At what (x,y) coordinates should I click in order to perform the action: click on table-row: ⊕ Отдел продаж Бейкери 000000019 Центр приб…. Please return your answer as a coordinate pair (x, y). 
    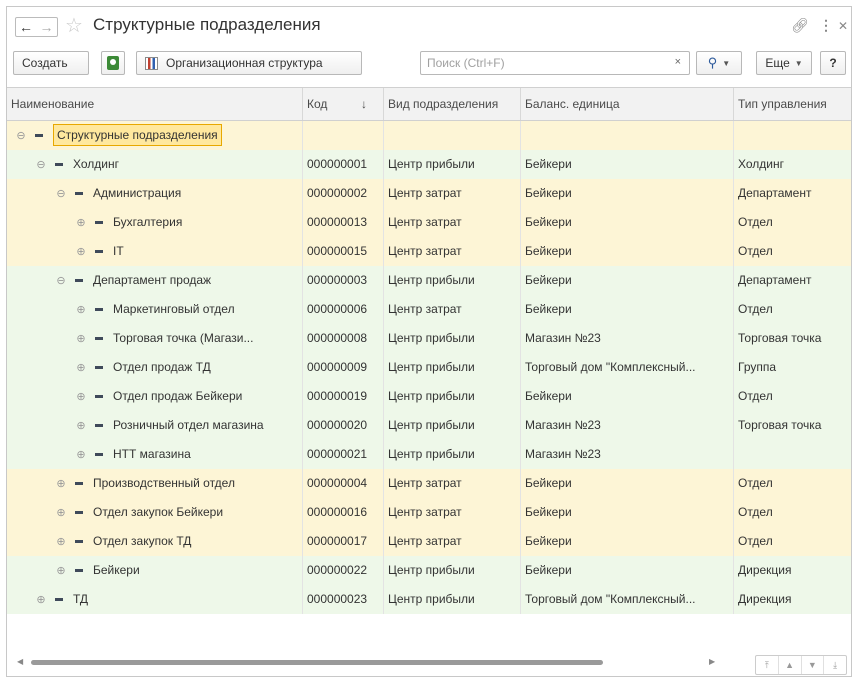
    Looking at the image, I should click on (429, 396).